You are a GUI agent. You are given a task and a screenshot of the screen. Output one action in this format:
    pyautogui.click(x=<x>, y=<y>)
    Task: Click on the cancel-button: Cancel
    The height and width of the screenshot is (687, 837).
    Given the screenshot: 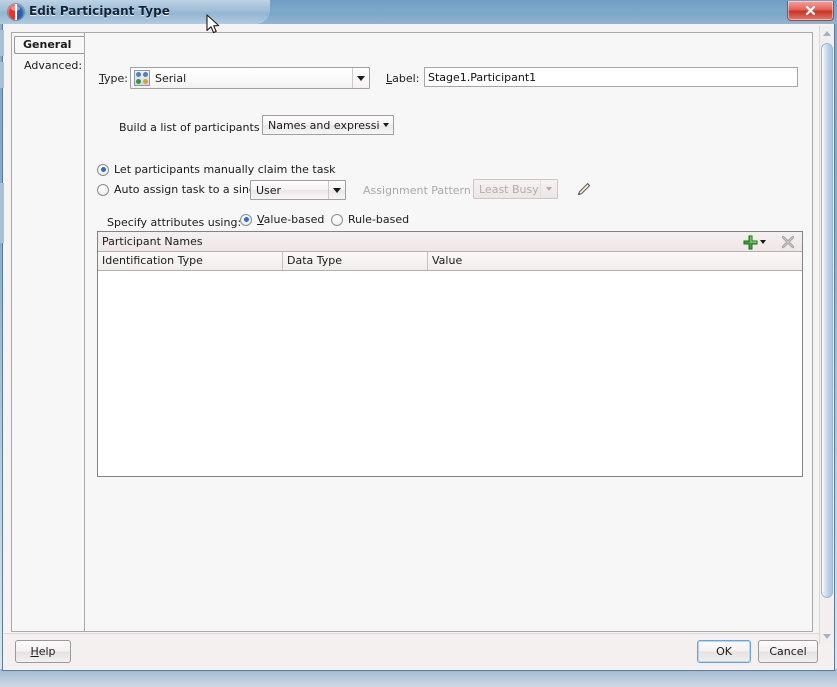 What is the action you would take?
    pyautogui.click(x=788, y=651)
    